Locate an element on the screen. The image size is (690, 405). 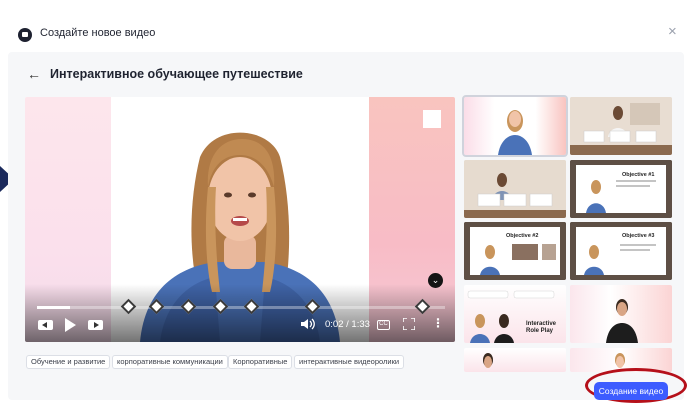
background-square is located at coordinates (432, 119).